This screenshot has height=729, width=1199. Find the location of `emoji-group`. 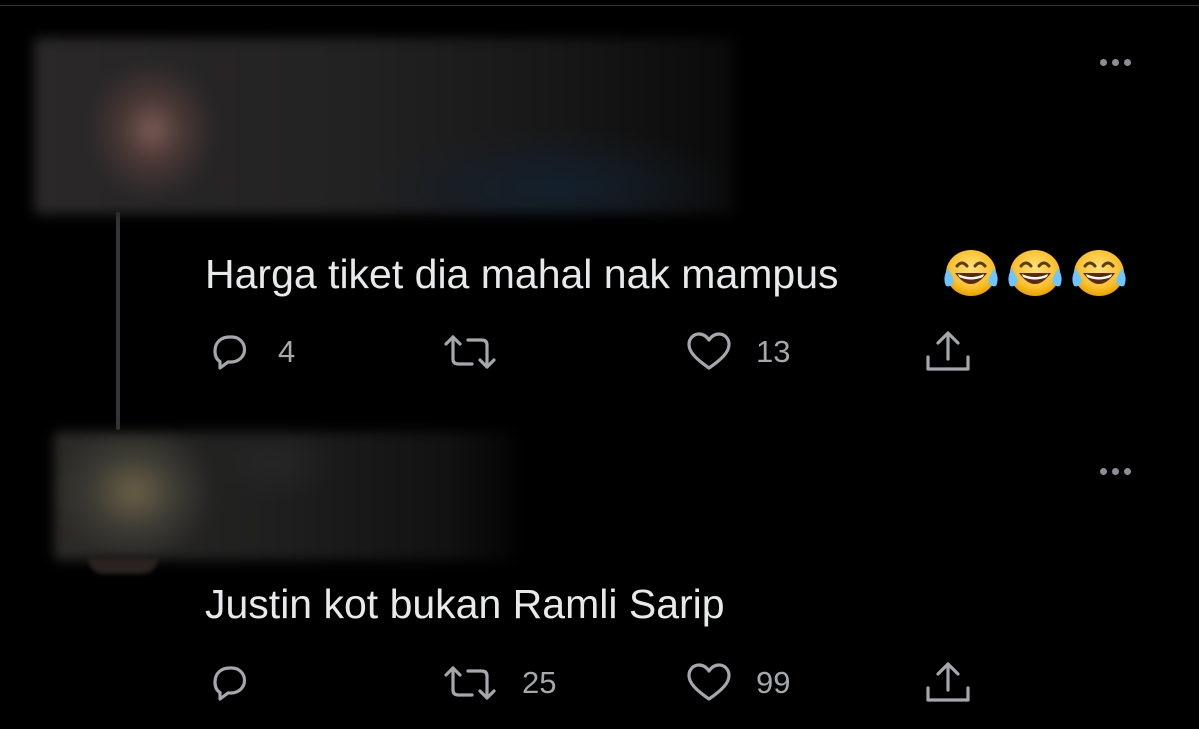

emoji-group is located at coordinates (1035, 273).